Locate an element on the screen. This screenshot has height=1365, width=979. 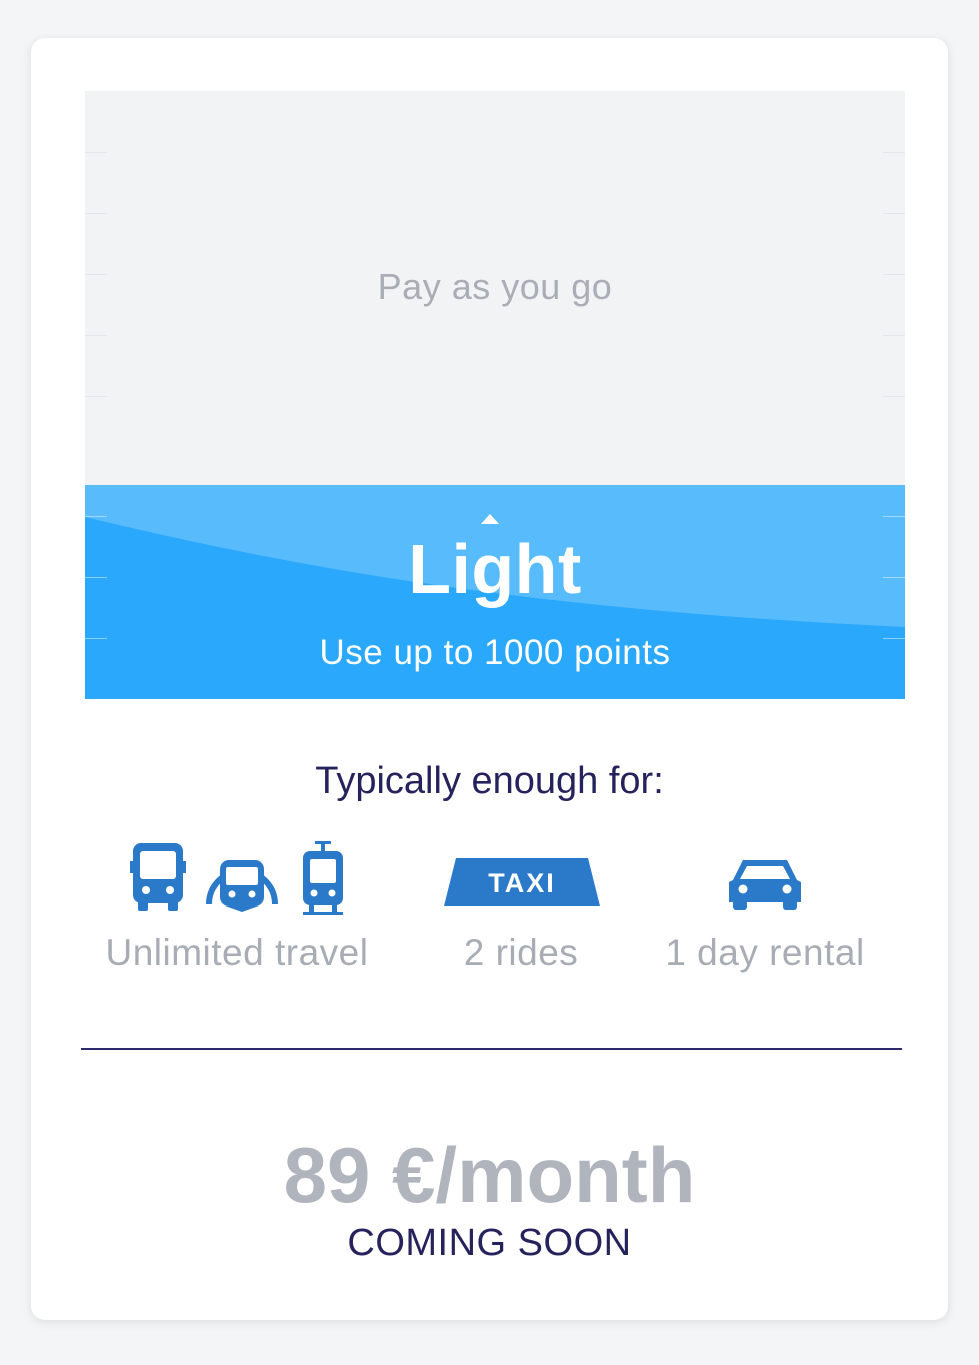
car-icon is located at coordinates (765, 885).